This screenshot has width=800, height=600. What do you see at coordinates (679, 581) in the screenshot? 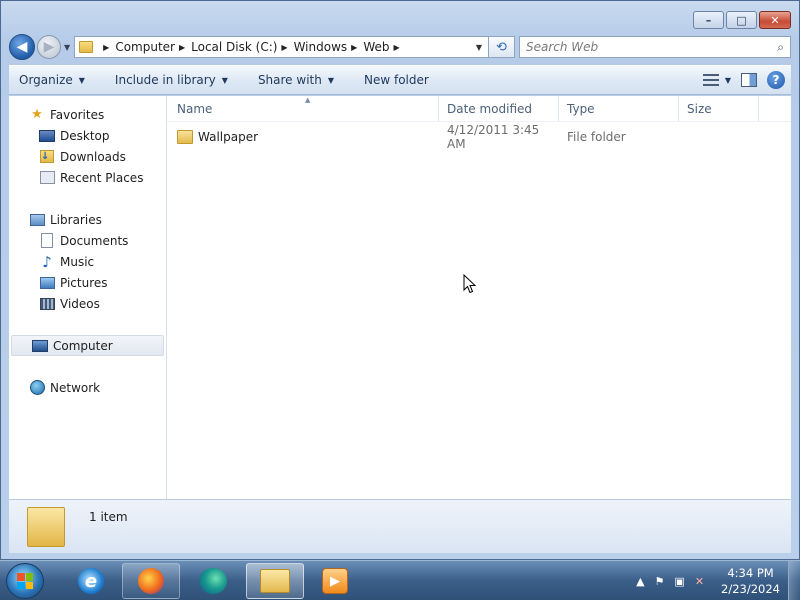
I see `network-status-icon: ▣` at bounding box center [679, 581].